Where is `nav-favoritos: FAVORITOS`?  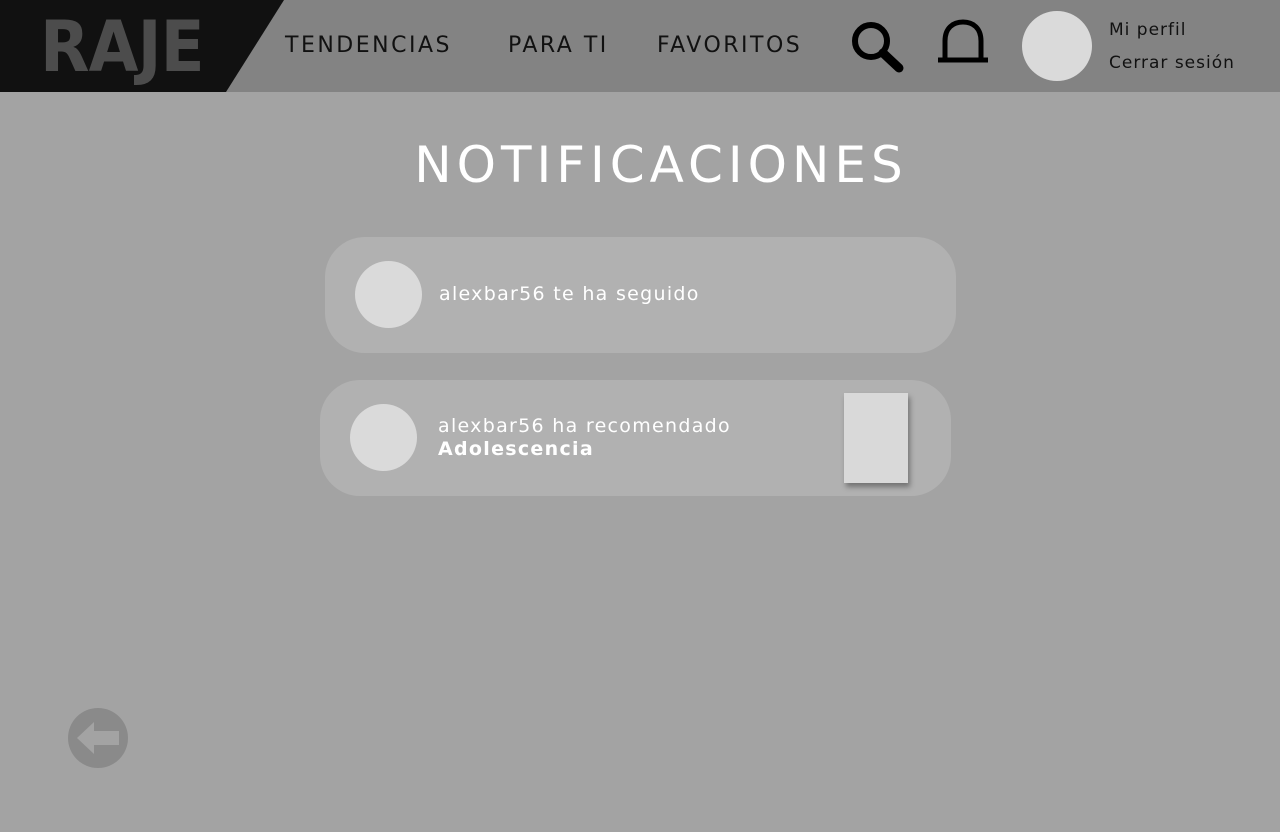 nav-favoritos: FAVORITOS is located at coordinates (729, 46).